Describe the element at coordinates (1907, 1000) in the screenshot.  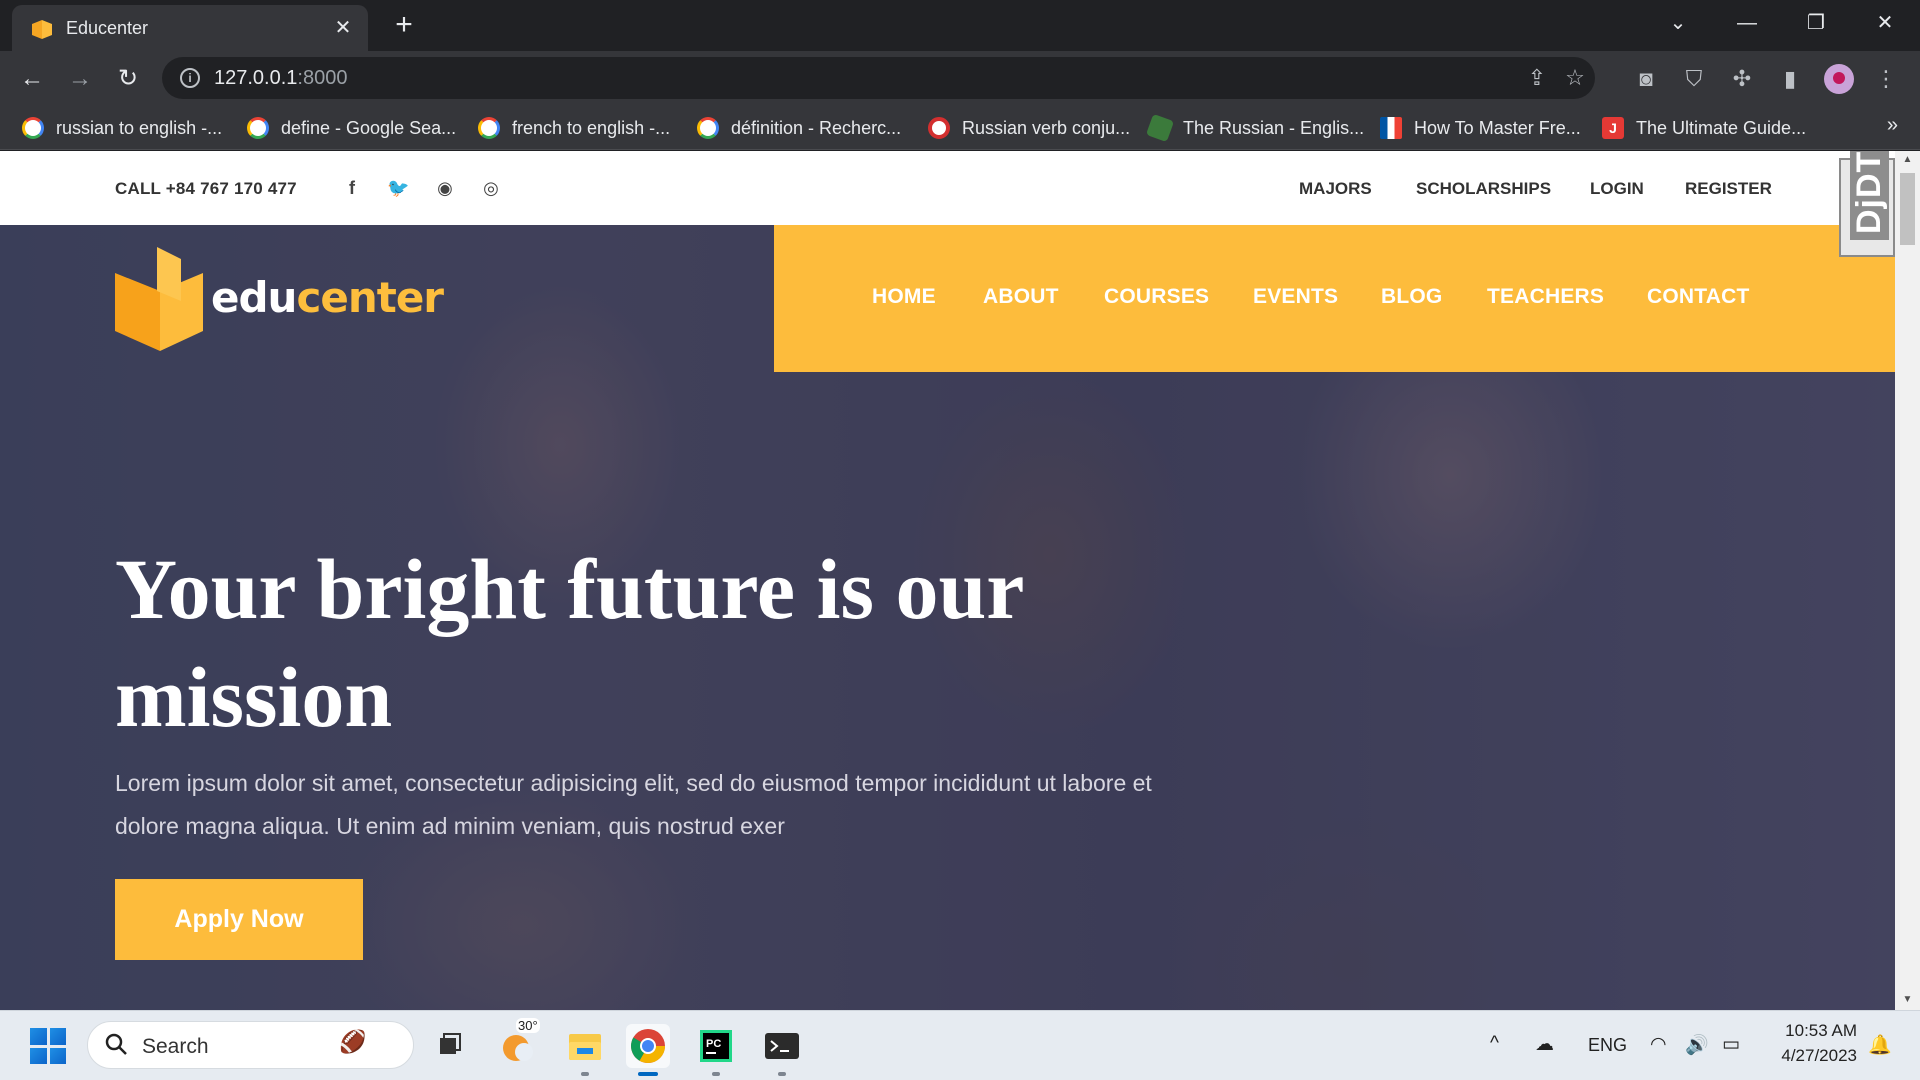
I see `scroll-down-icon: ▼` at that location.